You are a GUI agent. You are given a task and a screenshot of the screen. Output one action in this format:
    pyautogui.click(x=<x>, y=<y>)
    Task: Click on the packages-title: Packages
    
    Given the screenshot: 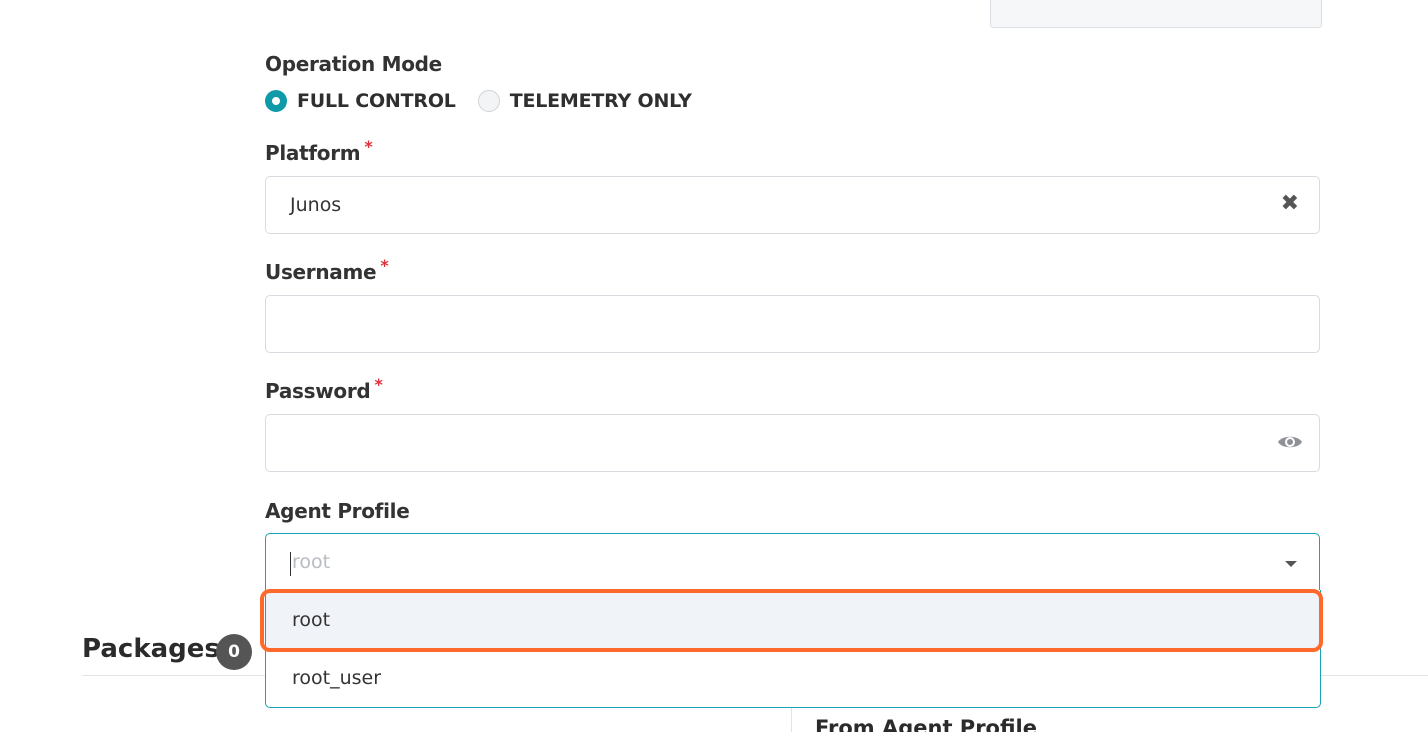 What is the action you would take?
    pyautogui.click(x=151, y=649)
    